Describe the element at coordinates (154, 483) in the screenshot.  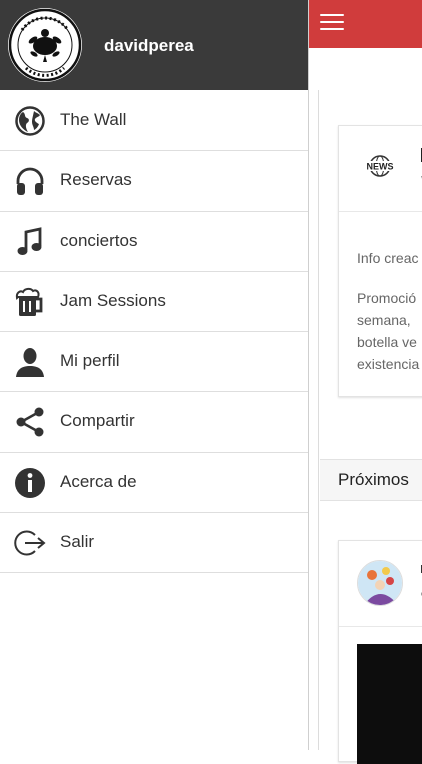
I see `menu-item-acerca-de: Acerca de` at that location.